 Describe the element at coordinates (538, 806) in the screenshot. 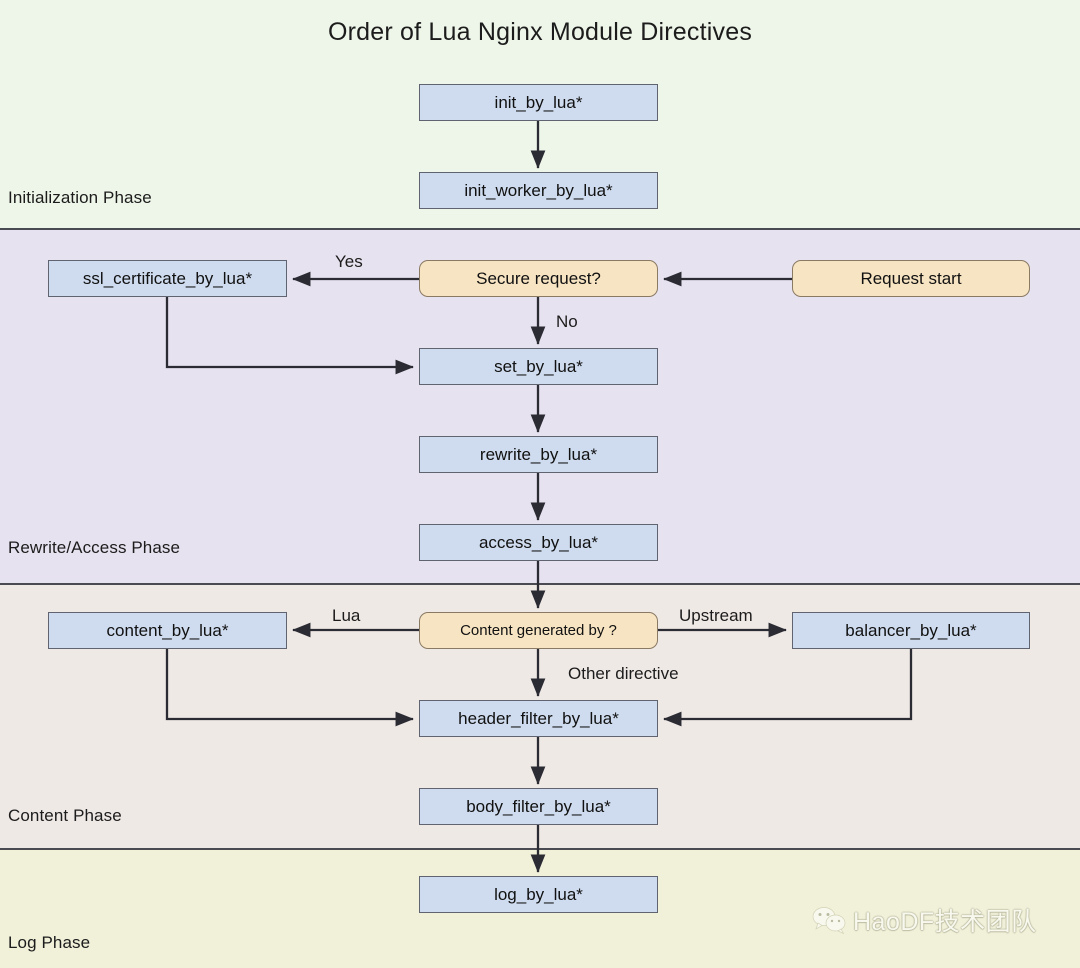

I see `node-body-filter-by-lua: body_filter_by_lua*` at that location.